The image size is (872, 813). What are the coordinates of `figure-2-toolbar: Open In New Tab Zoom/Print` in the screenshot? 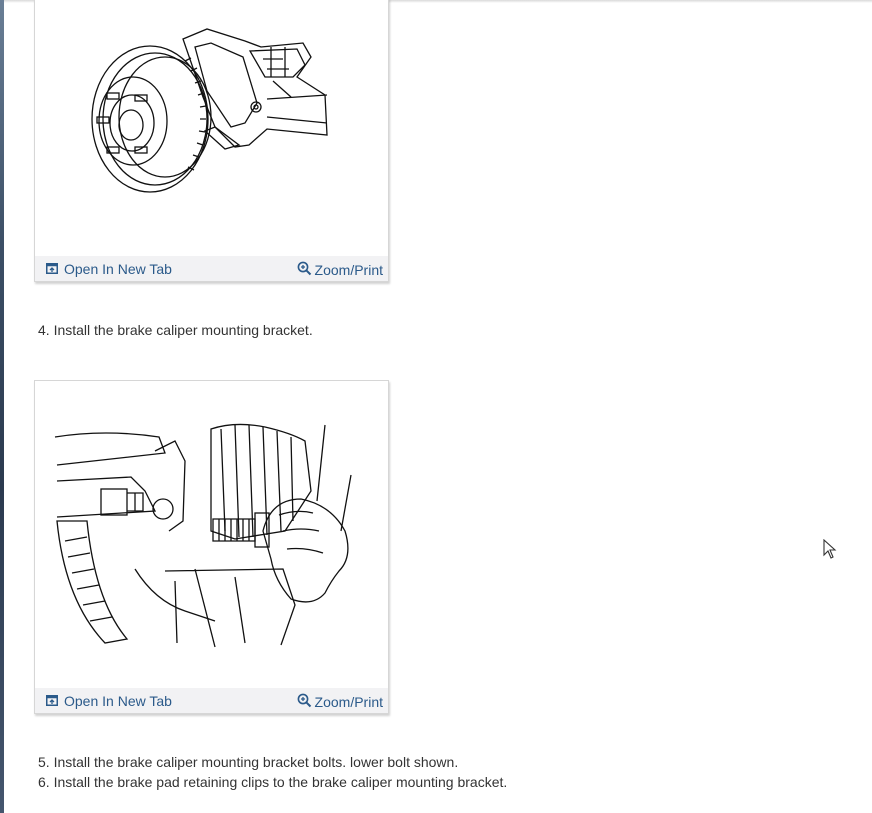 It's located at (211, 700).